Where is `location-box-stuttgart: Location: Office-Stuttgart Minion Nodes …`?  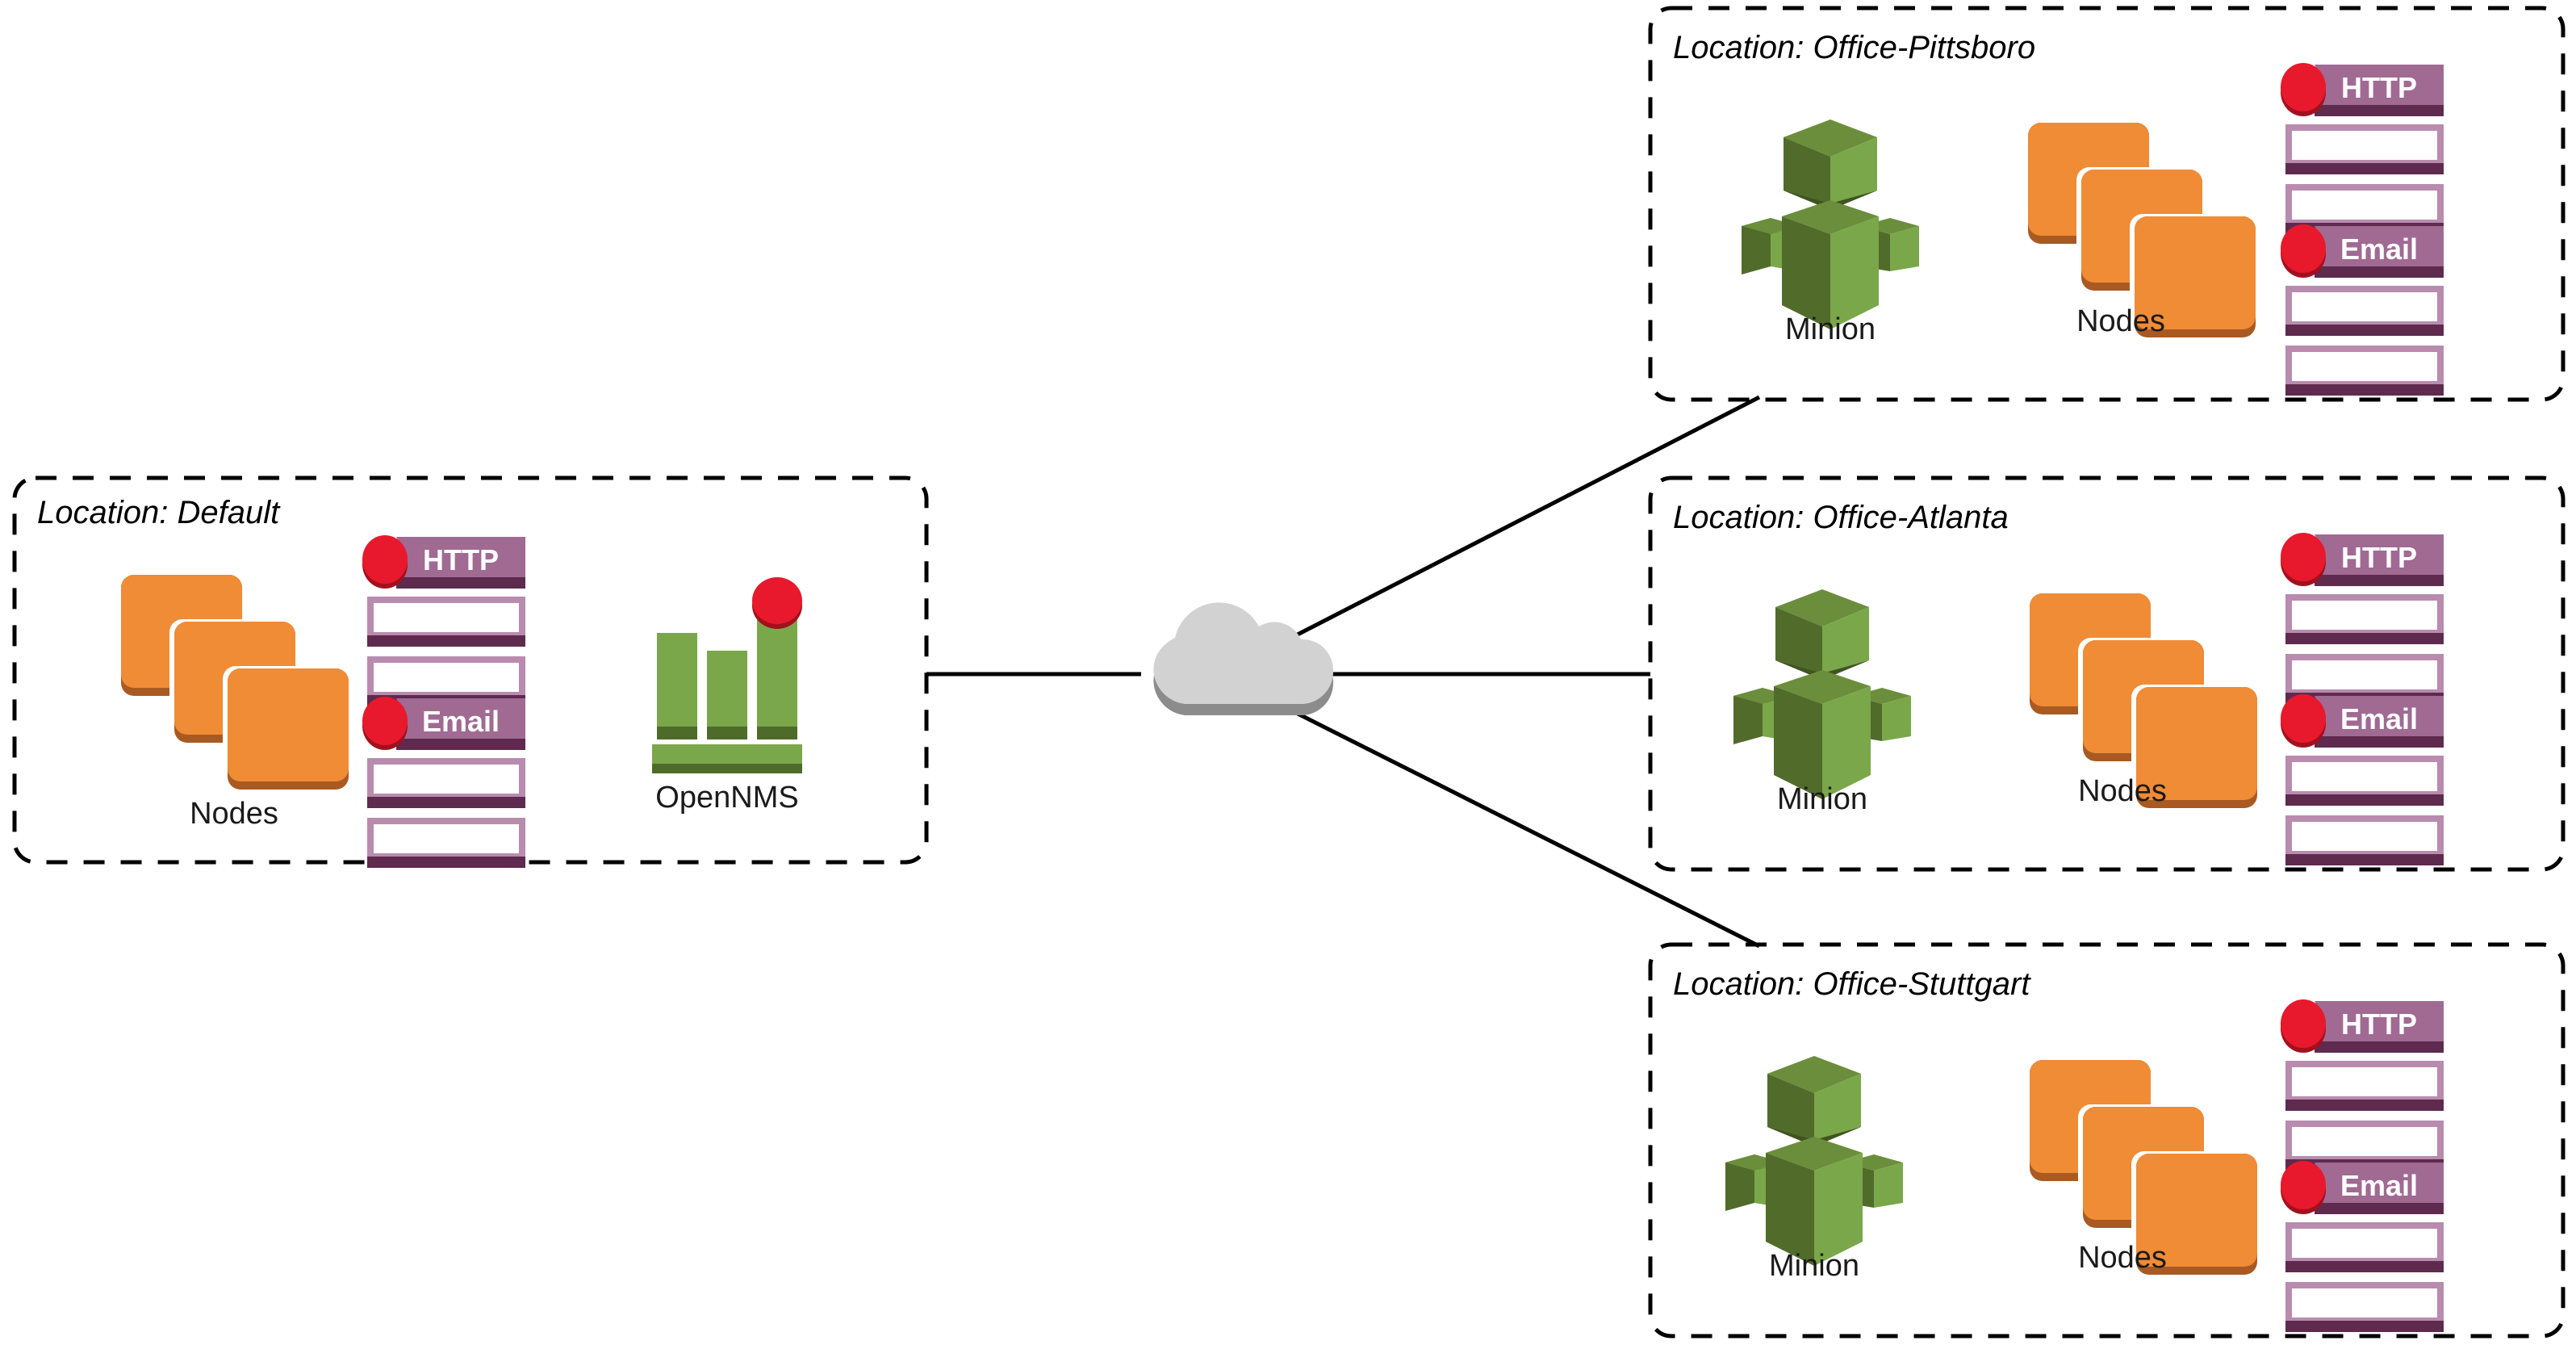
location-box-stuttgart: Location: Office-Stuttgart Minion Nodes … is located at coordinates (2107, 1140).